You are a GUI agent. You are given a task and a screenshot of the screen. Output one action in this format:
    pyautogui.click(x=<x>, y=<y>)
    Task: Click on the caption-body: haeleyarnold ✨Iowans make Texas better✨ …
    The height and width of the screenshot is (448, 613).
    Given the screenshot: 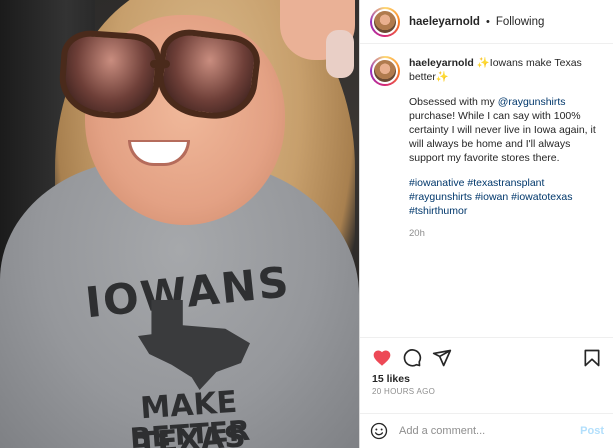 What is the action you would take?
    pyautogui.click(x=507, y=148)
    